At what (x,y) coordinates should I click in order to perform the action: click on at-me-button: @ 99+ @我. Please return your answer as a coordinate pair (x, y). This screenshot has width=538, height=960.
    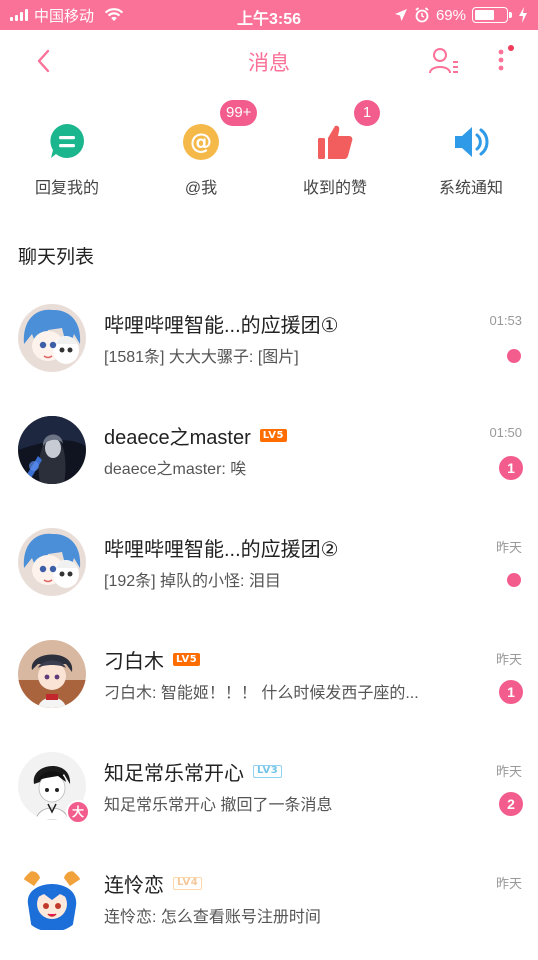
    Looking at the image, I should click on (201, 150).